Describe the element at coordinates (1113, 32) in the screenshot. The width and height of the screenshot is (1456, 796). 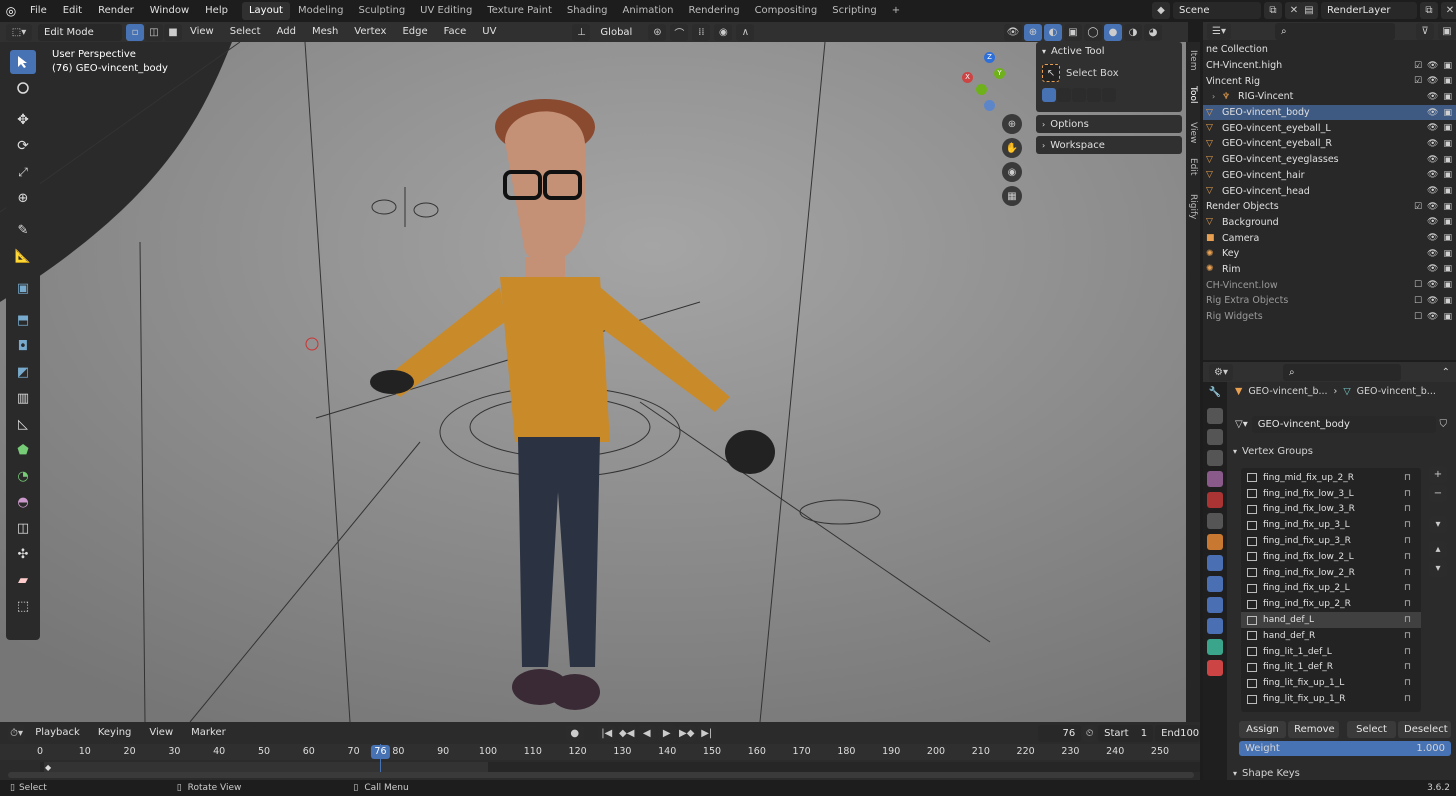
I see `solid-shading-icon: ●` at that location.